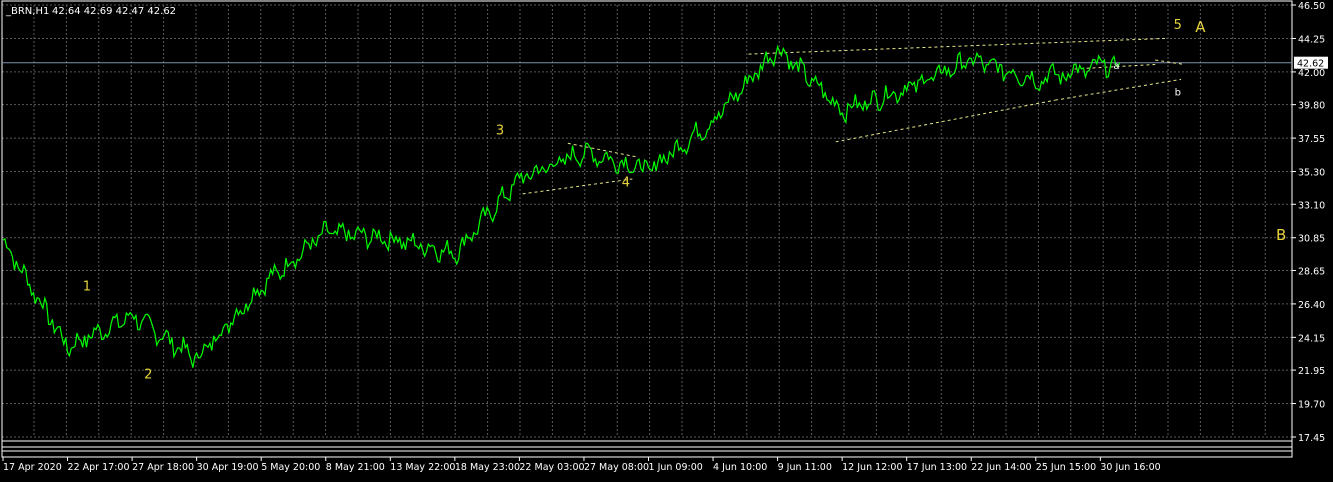 This screenshot has width=1333, height=482. Describe the element at coordinates (1311, 106) in the screenshot. I see `y-tick-label: 39.80` at that location.